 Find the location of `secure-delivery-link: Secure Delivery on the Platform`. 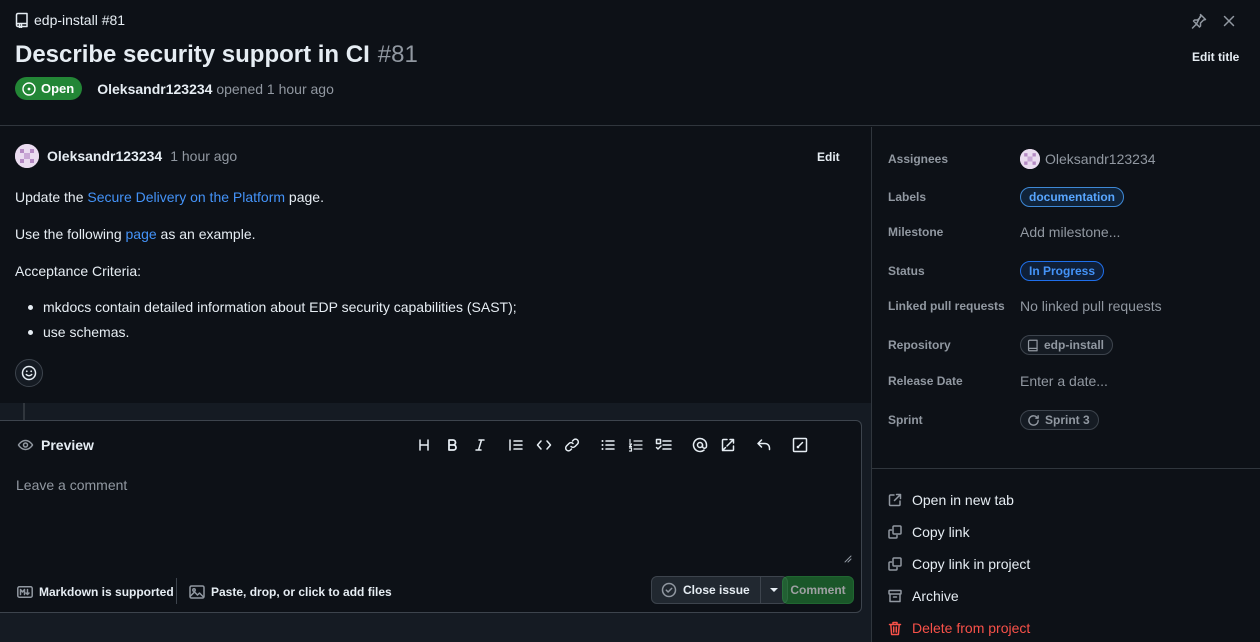

secure-delivery-link: Secure Delivery on the Platform is located at coordinates (186, 197).